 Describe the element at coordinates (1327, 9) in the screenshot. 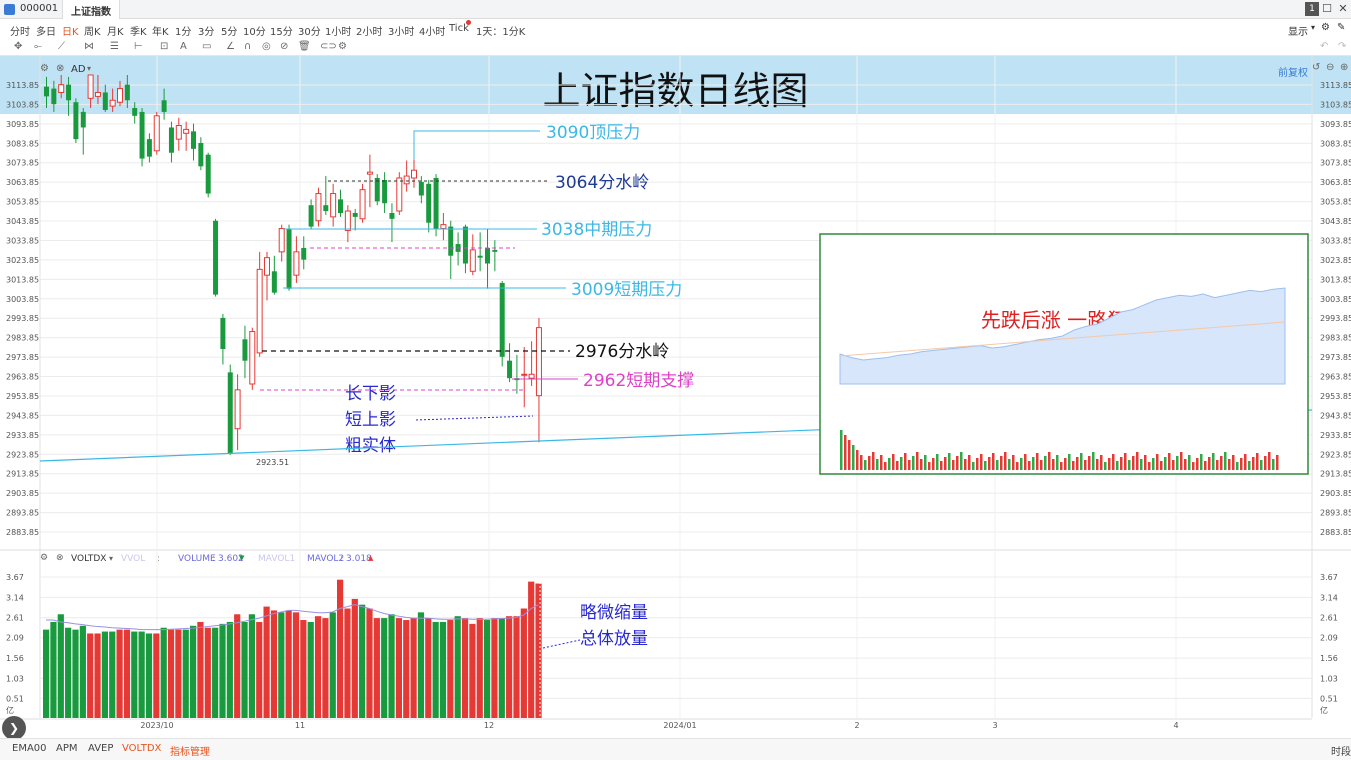

I see `restore-icon: ☐` at that location.